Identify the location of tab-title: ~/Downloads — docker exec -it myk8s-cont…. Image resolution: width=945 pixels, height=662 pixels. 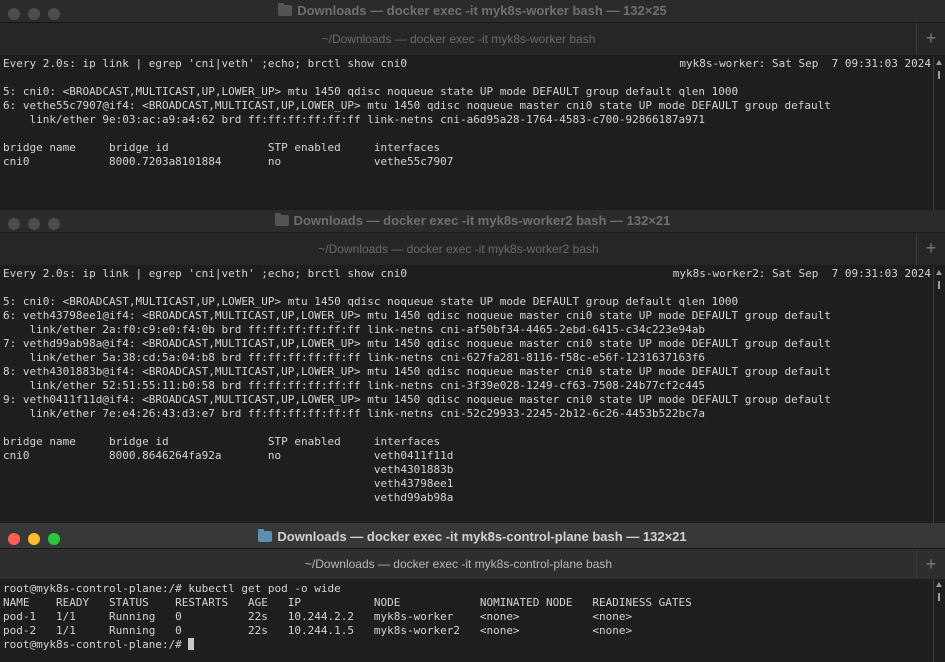
(458, 564).